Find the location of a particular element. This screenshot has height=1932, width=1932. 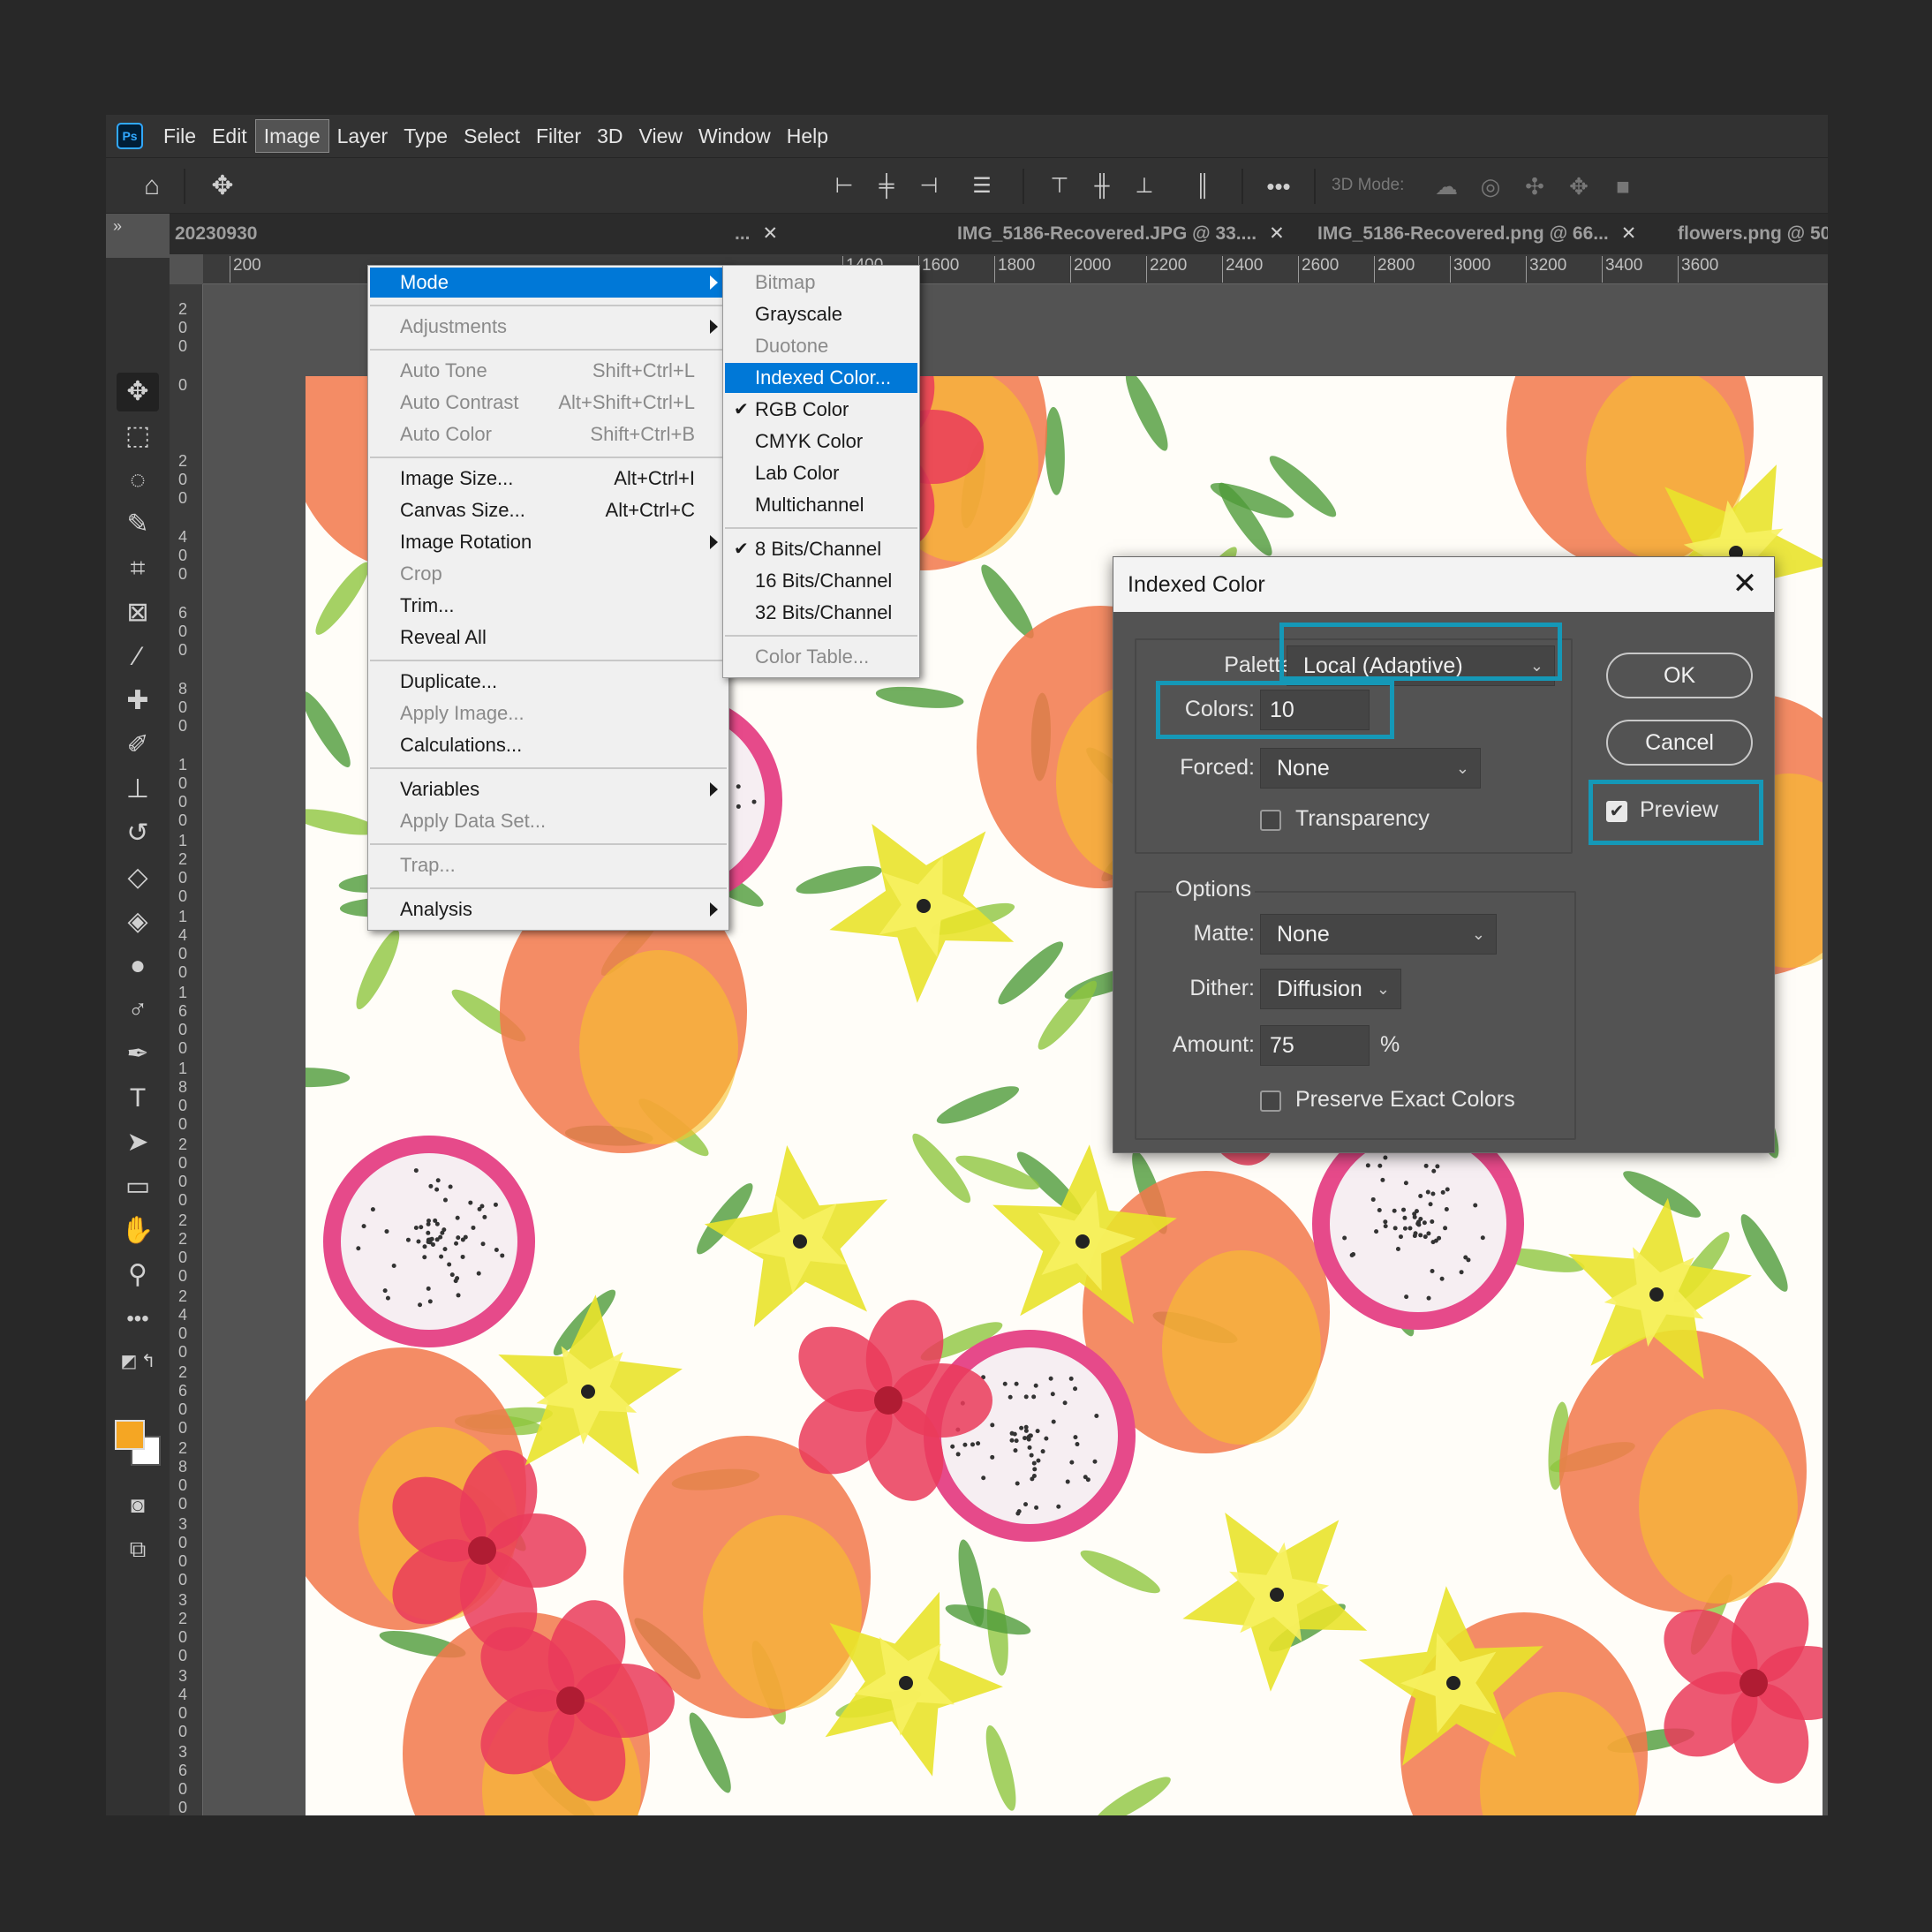

dither-select: Diffusion ⌄ is located at coordinates (1330, 989).